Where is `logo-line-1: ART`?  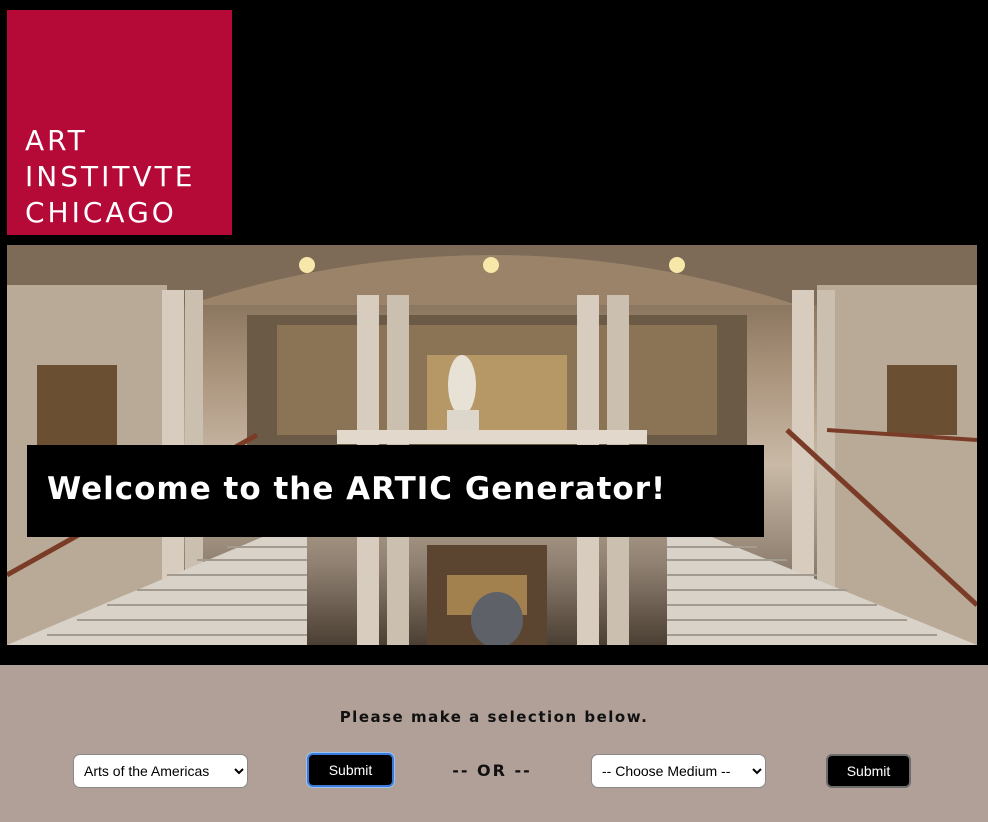 logo-line-1: ART is located at coordinates (56, 140).